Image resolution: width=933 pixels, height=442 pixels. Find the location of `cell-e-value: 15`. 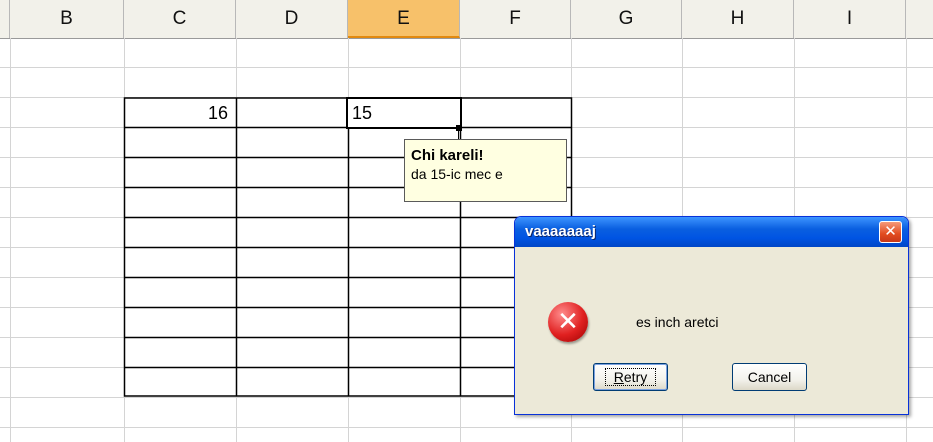

cell-e-value: 15 is located at coordinates (362, 113).